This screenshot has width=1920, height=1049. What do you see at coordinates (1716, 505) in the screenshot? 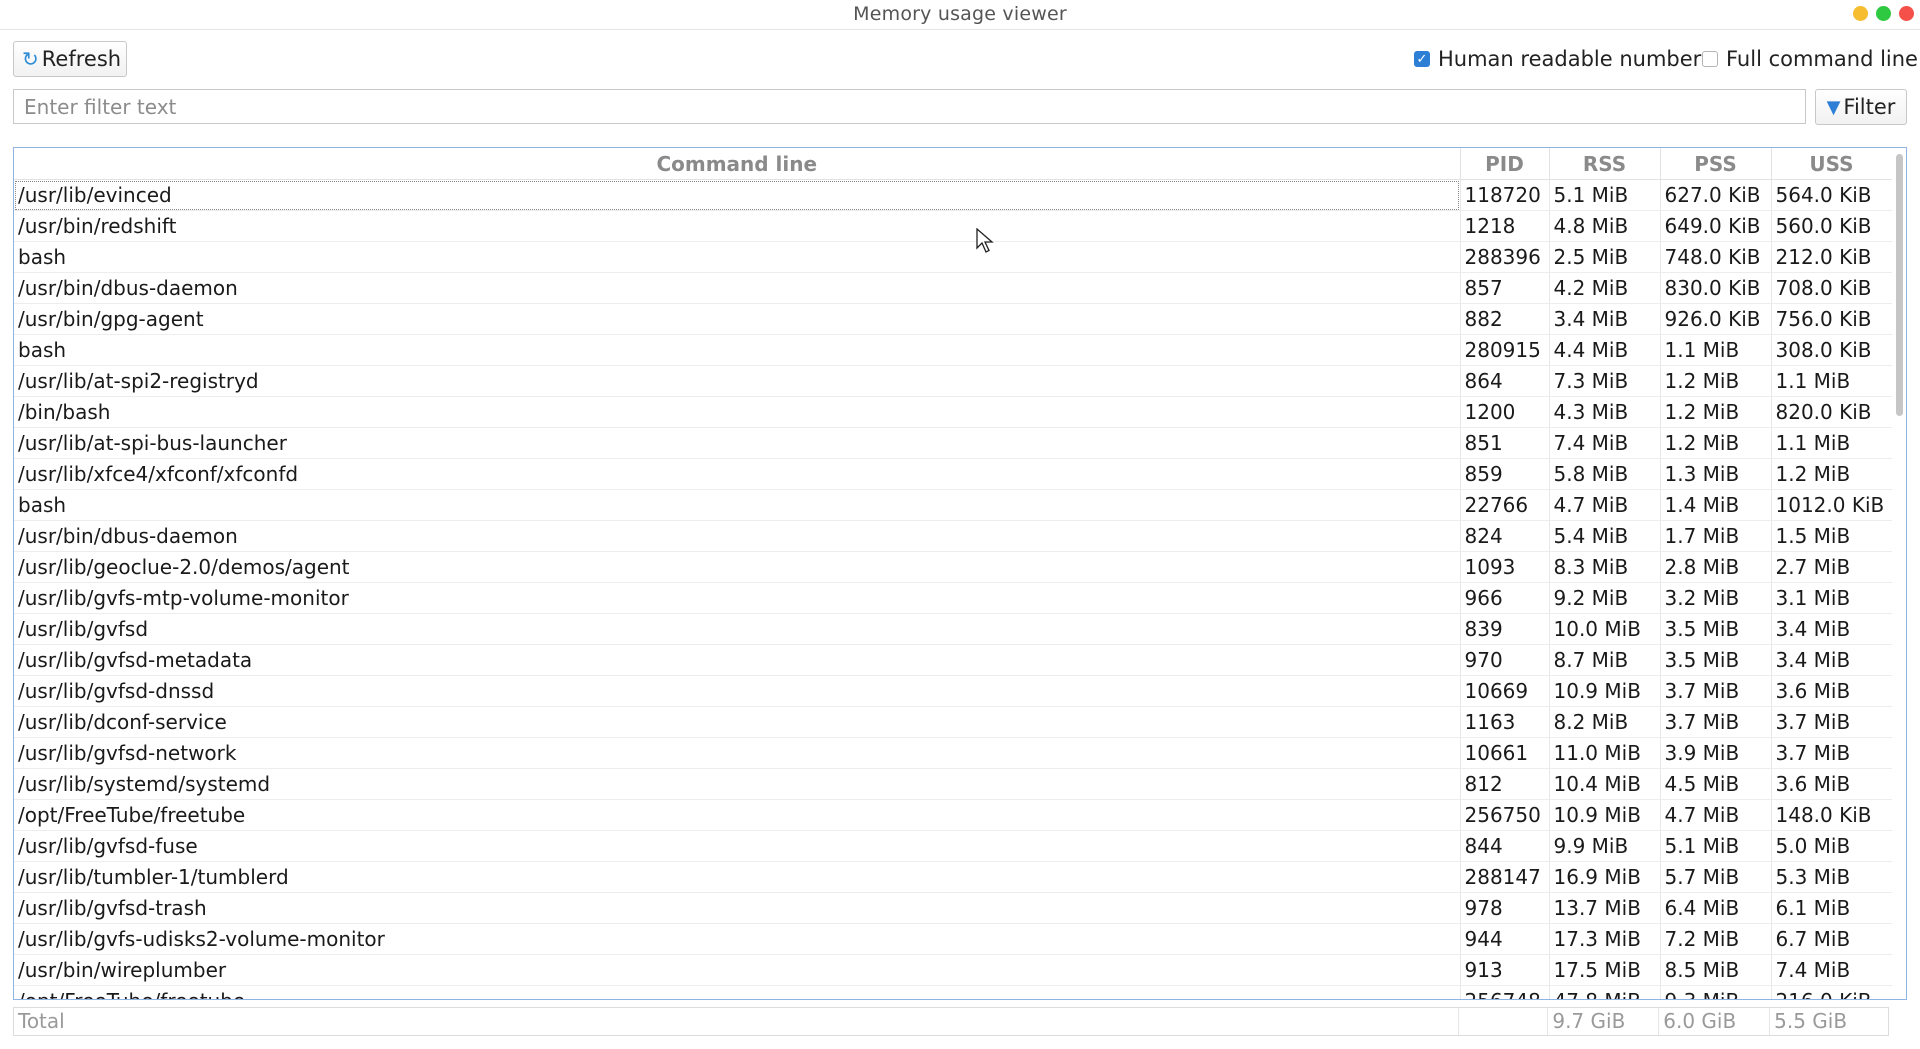
I see `cell-pss: 1.4 MiB` at bounding box center [1716, 505].